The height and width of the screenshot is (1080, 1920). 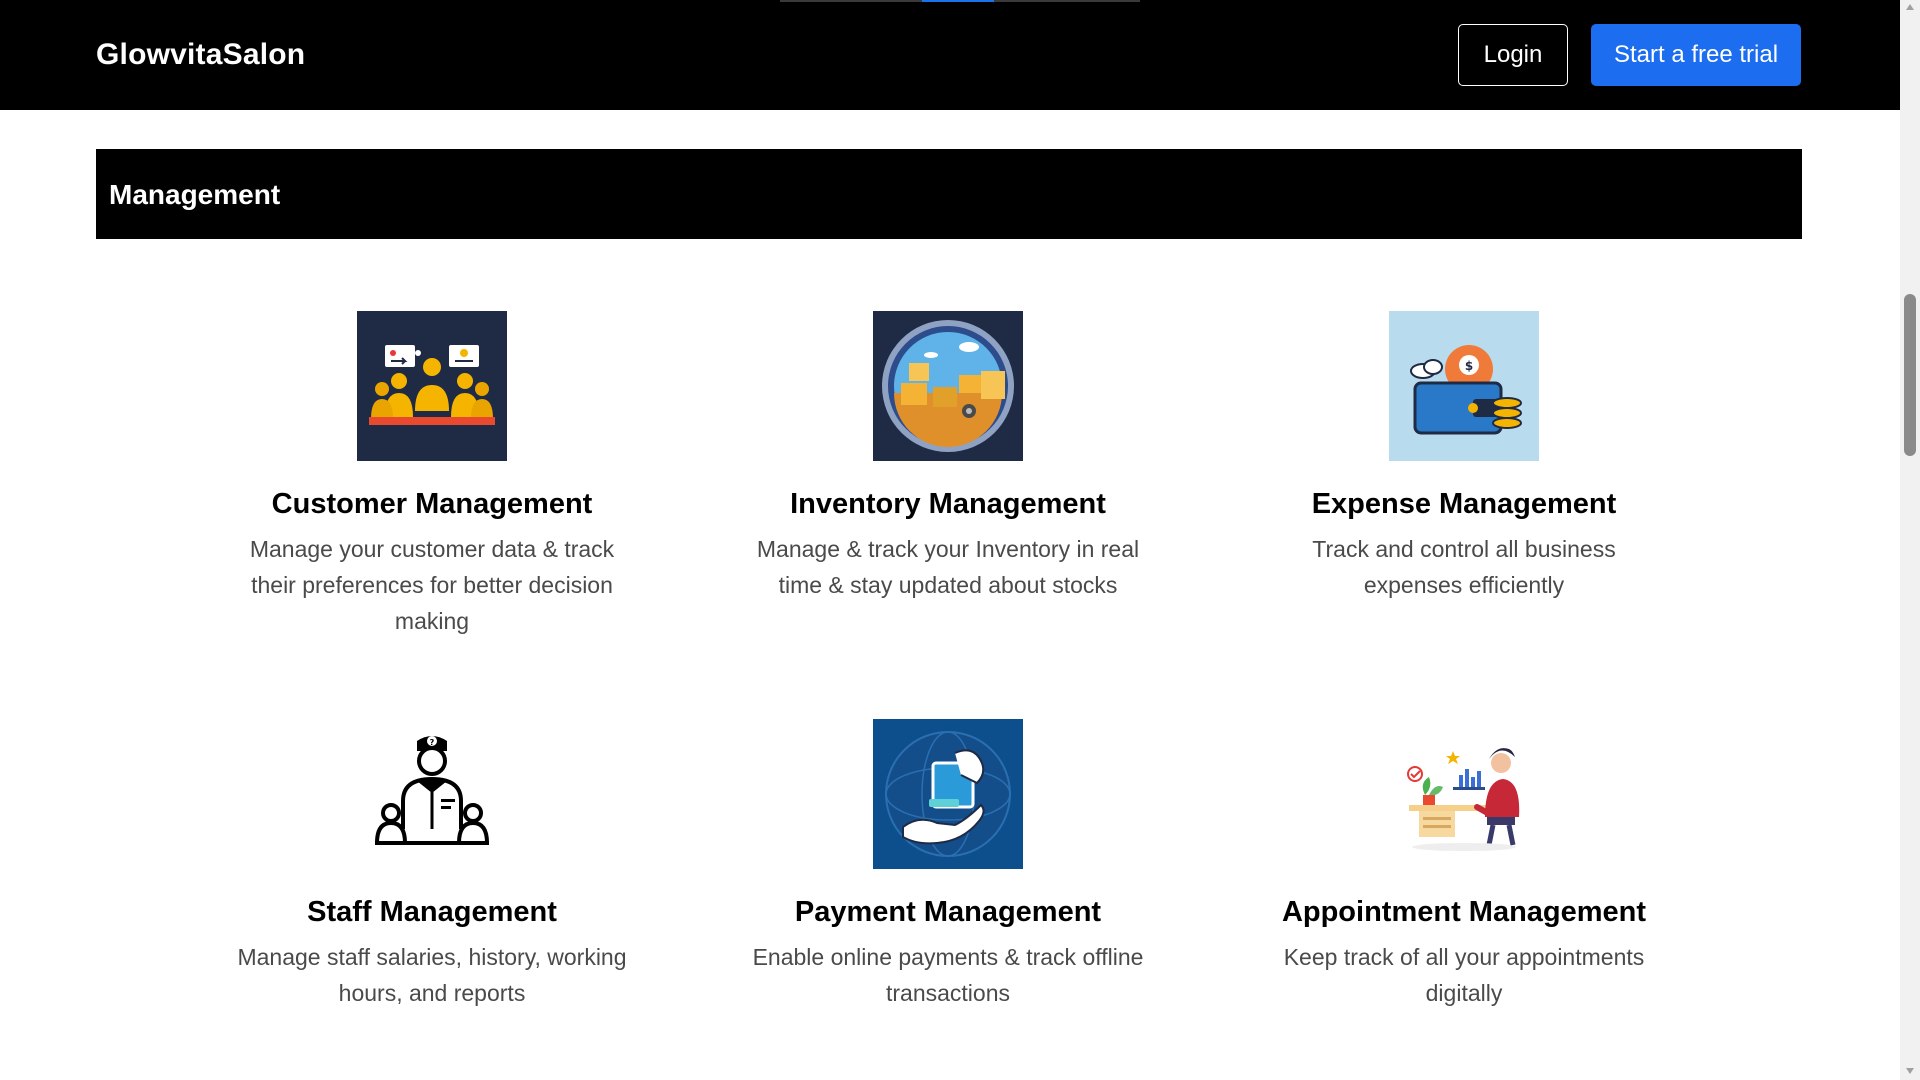 What do you see at coordinates (948, 504) in the screenshot?
I see `feature-title: Inventory Management` at bounding box center [948, 504].